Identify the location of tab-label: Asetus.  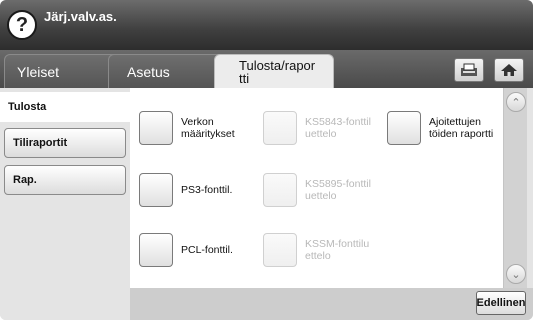
(148, 71).